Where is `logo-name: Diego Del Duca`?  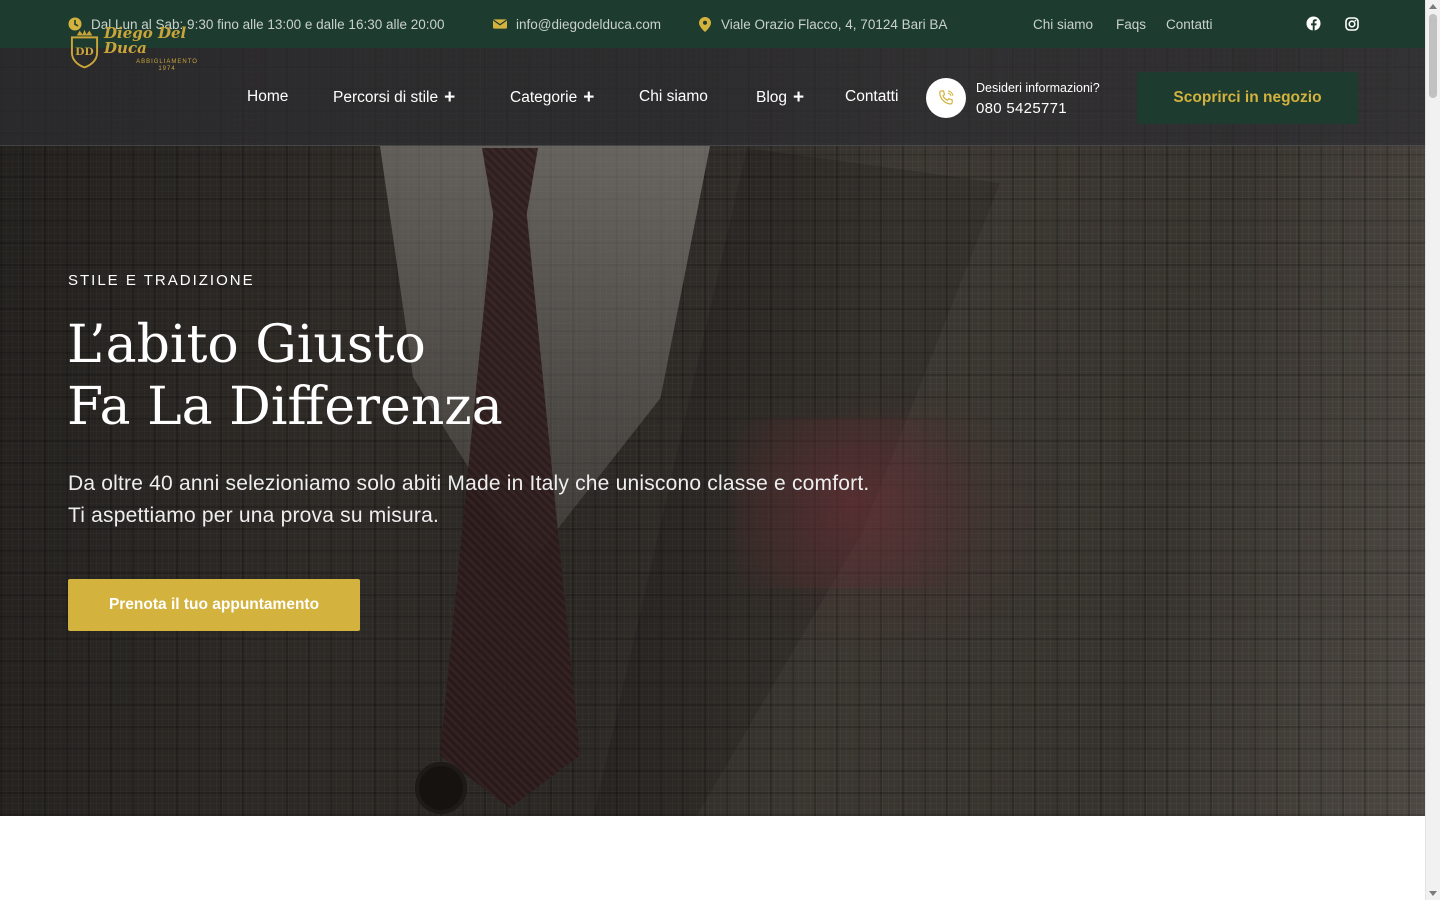
logo-name: Diego Del Duca is located at coordinates (145, 40).